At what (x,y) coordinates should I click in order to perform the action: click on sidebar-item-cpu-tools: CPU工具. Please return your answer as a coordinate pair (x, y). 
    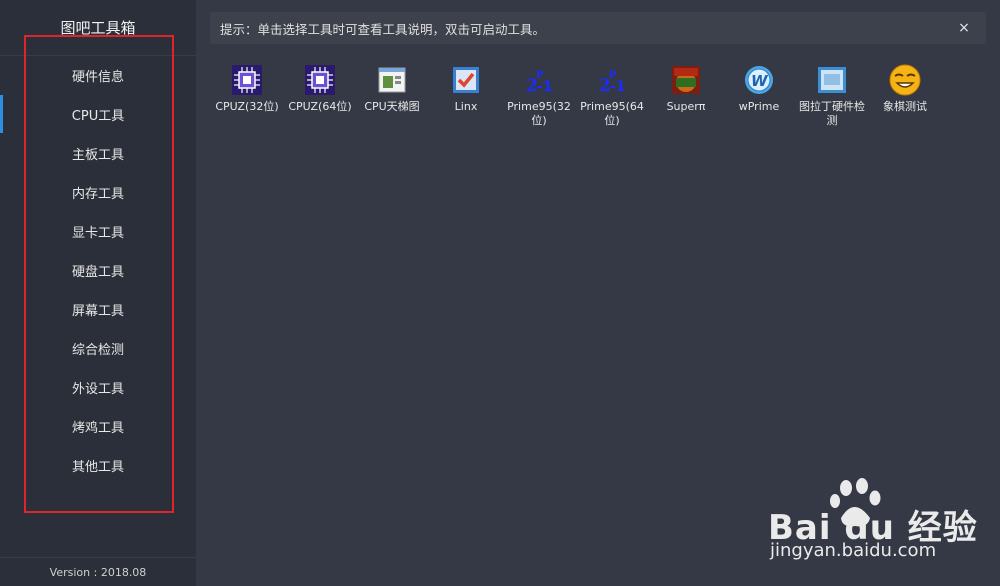
    Looking at the image, I should click on (98, 114).